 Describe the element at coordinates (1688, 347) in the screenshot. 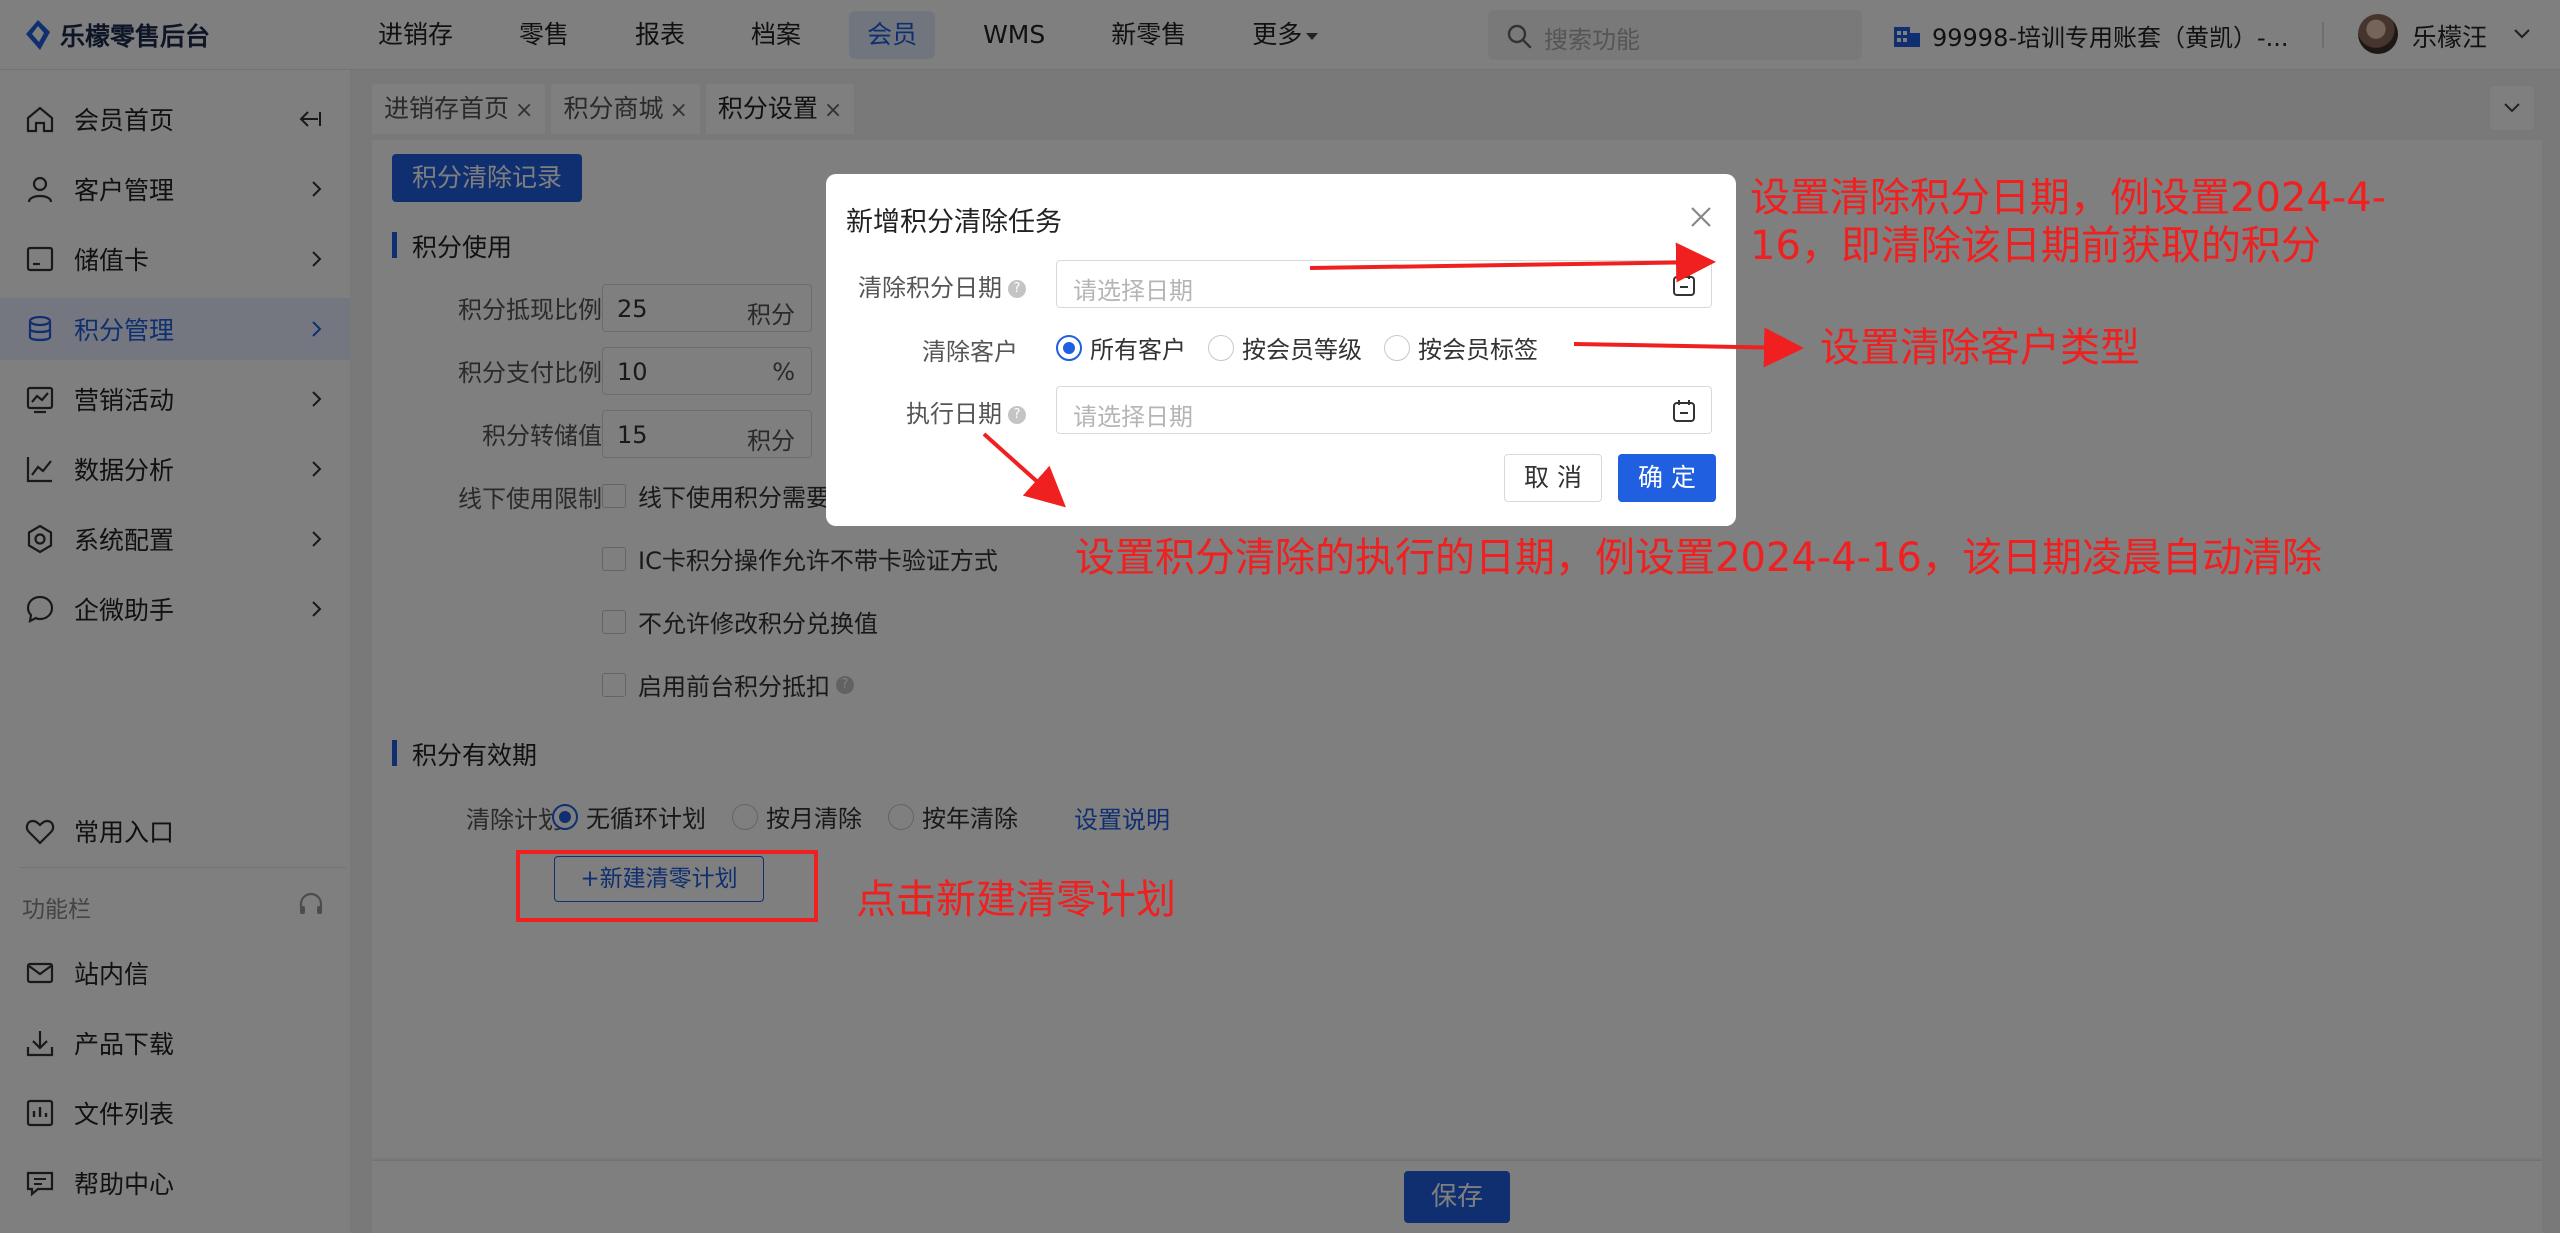

I see `arrow-customer-type` at that location.